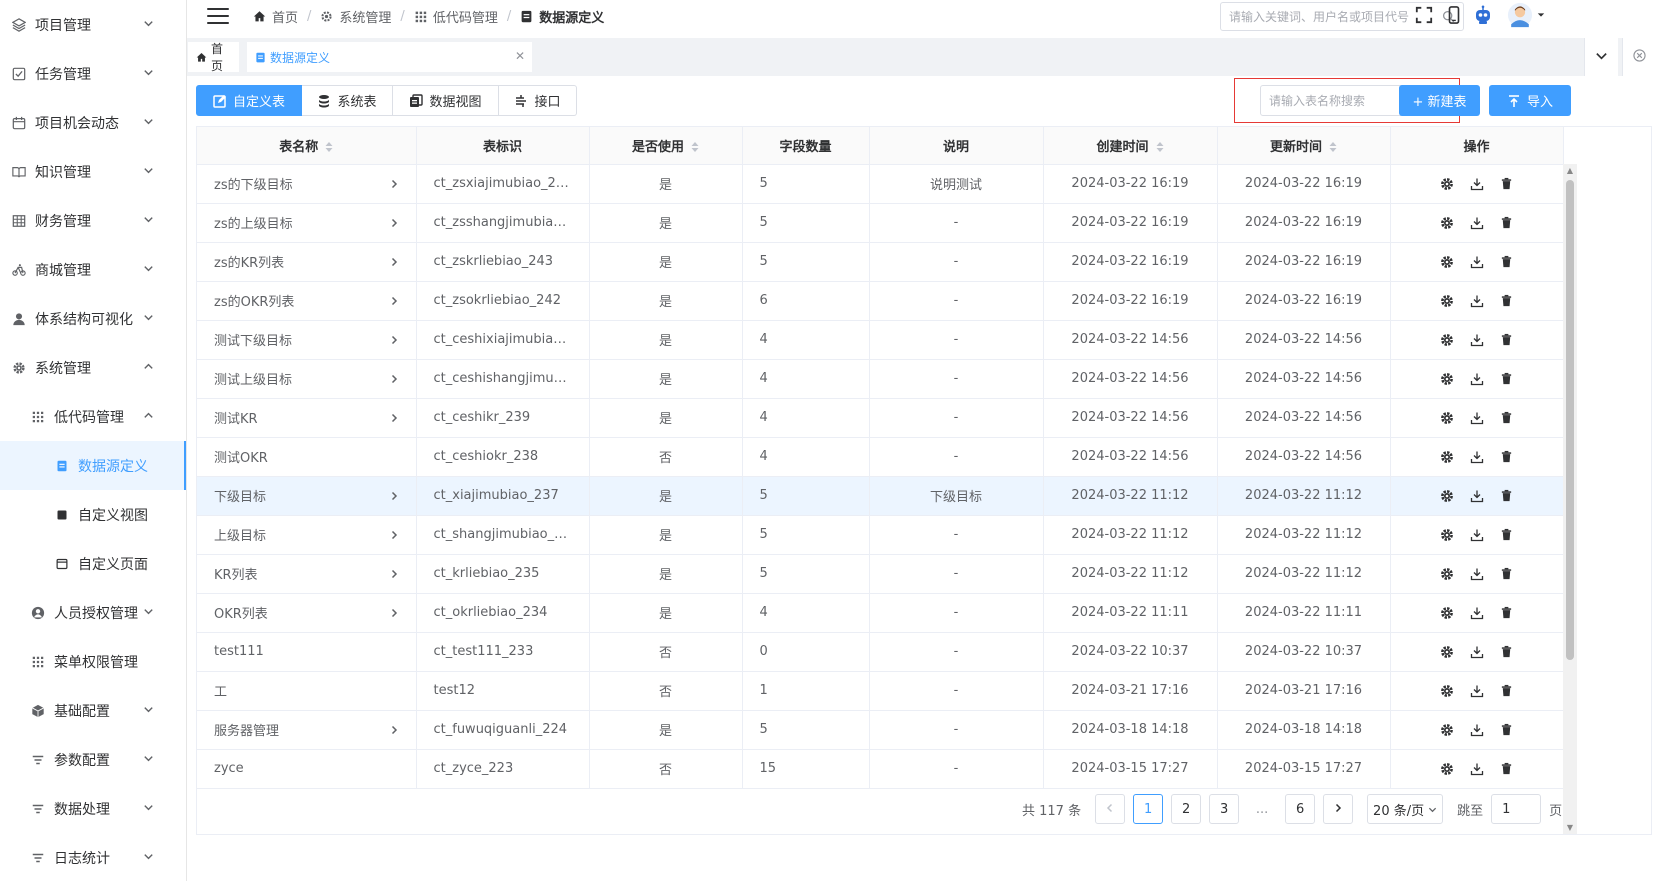 This screenshot has width=1656, height=881. I want to click on sidebar-item-13: 菜单权限管理, so click(93, 661).